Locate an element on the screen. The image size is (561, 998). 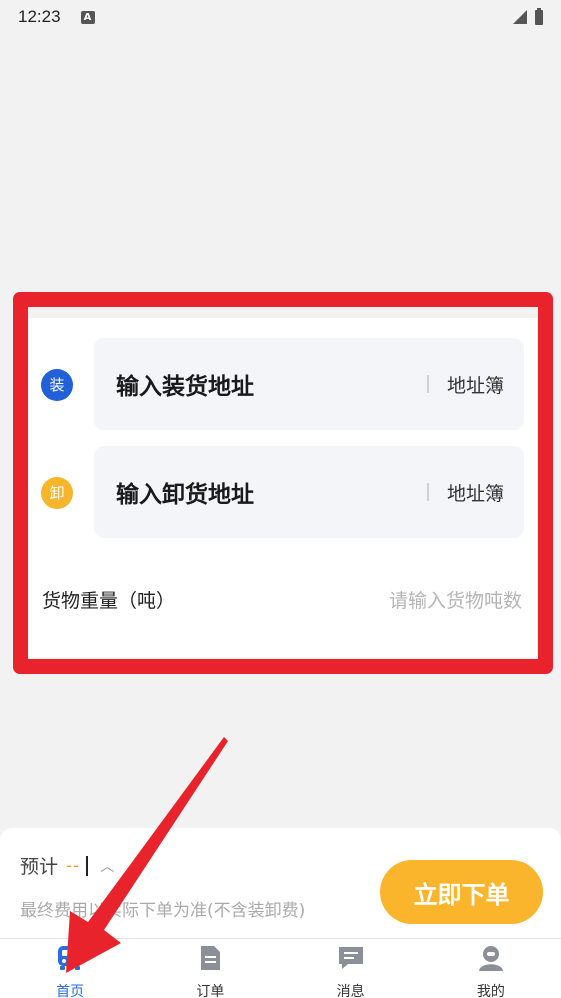
cargo-weight-label: 货物重量（吨） is located at coordinates (109, 600).